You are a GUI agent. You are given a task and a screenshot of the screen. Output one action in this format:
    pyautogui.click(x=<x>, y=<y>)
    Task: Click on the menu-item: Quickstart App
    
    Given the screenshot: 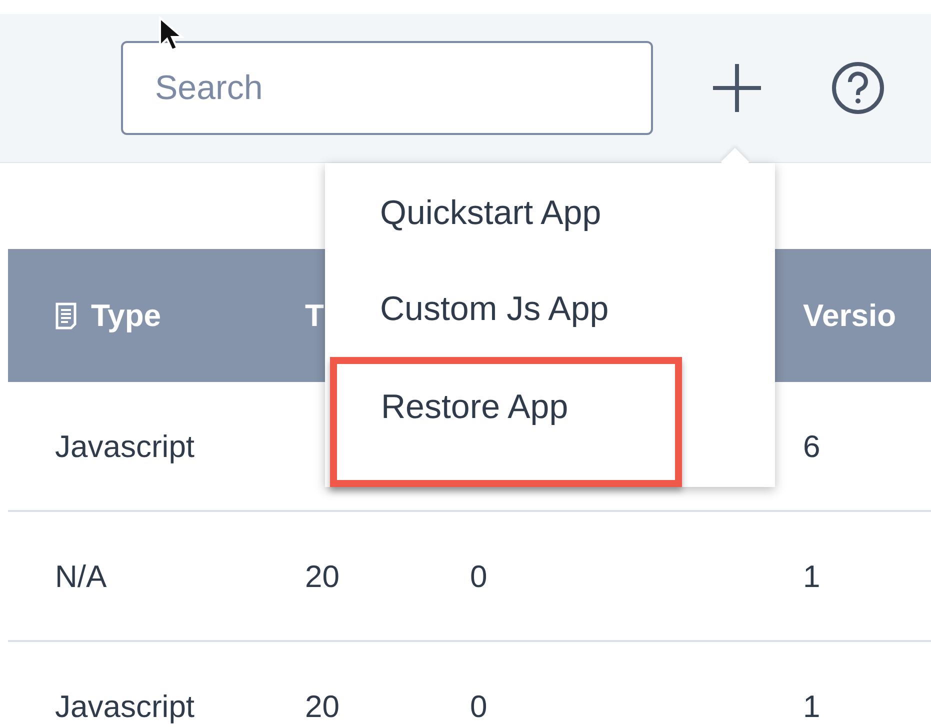 What is the action you would take?
    pyautogui.click(x=550, y=213)
    